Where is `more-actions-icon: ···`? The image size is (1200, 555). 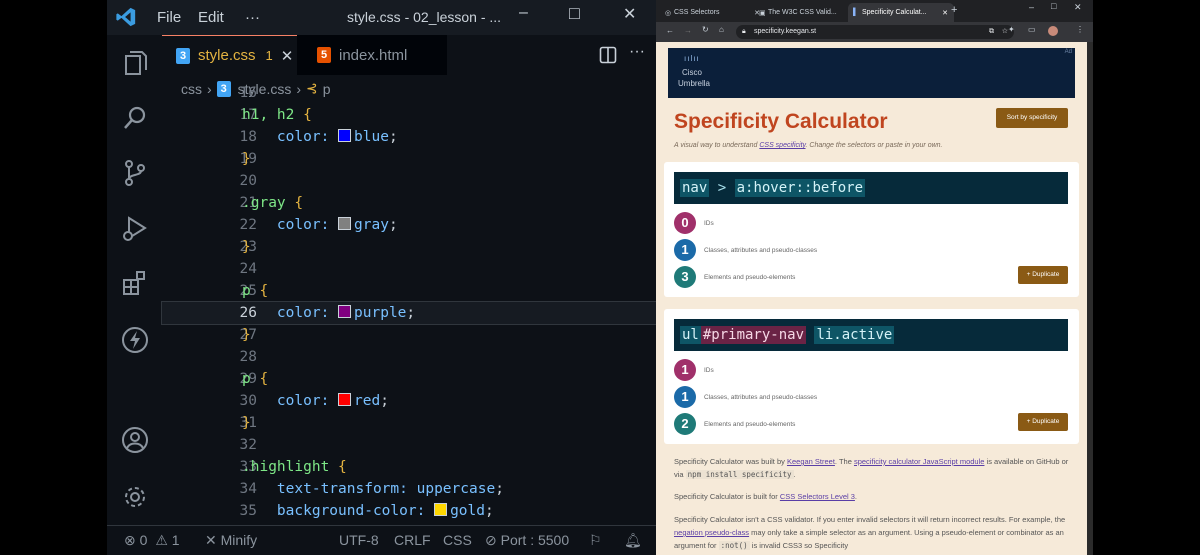
more-actions-icon: ··· is located at coordinates (637, 52).